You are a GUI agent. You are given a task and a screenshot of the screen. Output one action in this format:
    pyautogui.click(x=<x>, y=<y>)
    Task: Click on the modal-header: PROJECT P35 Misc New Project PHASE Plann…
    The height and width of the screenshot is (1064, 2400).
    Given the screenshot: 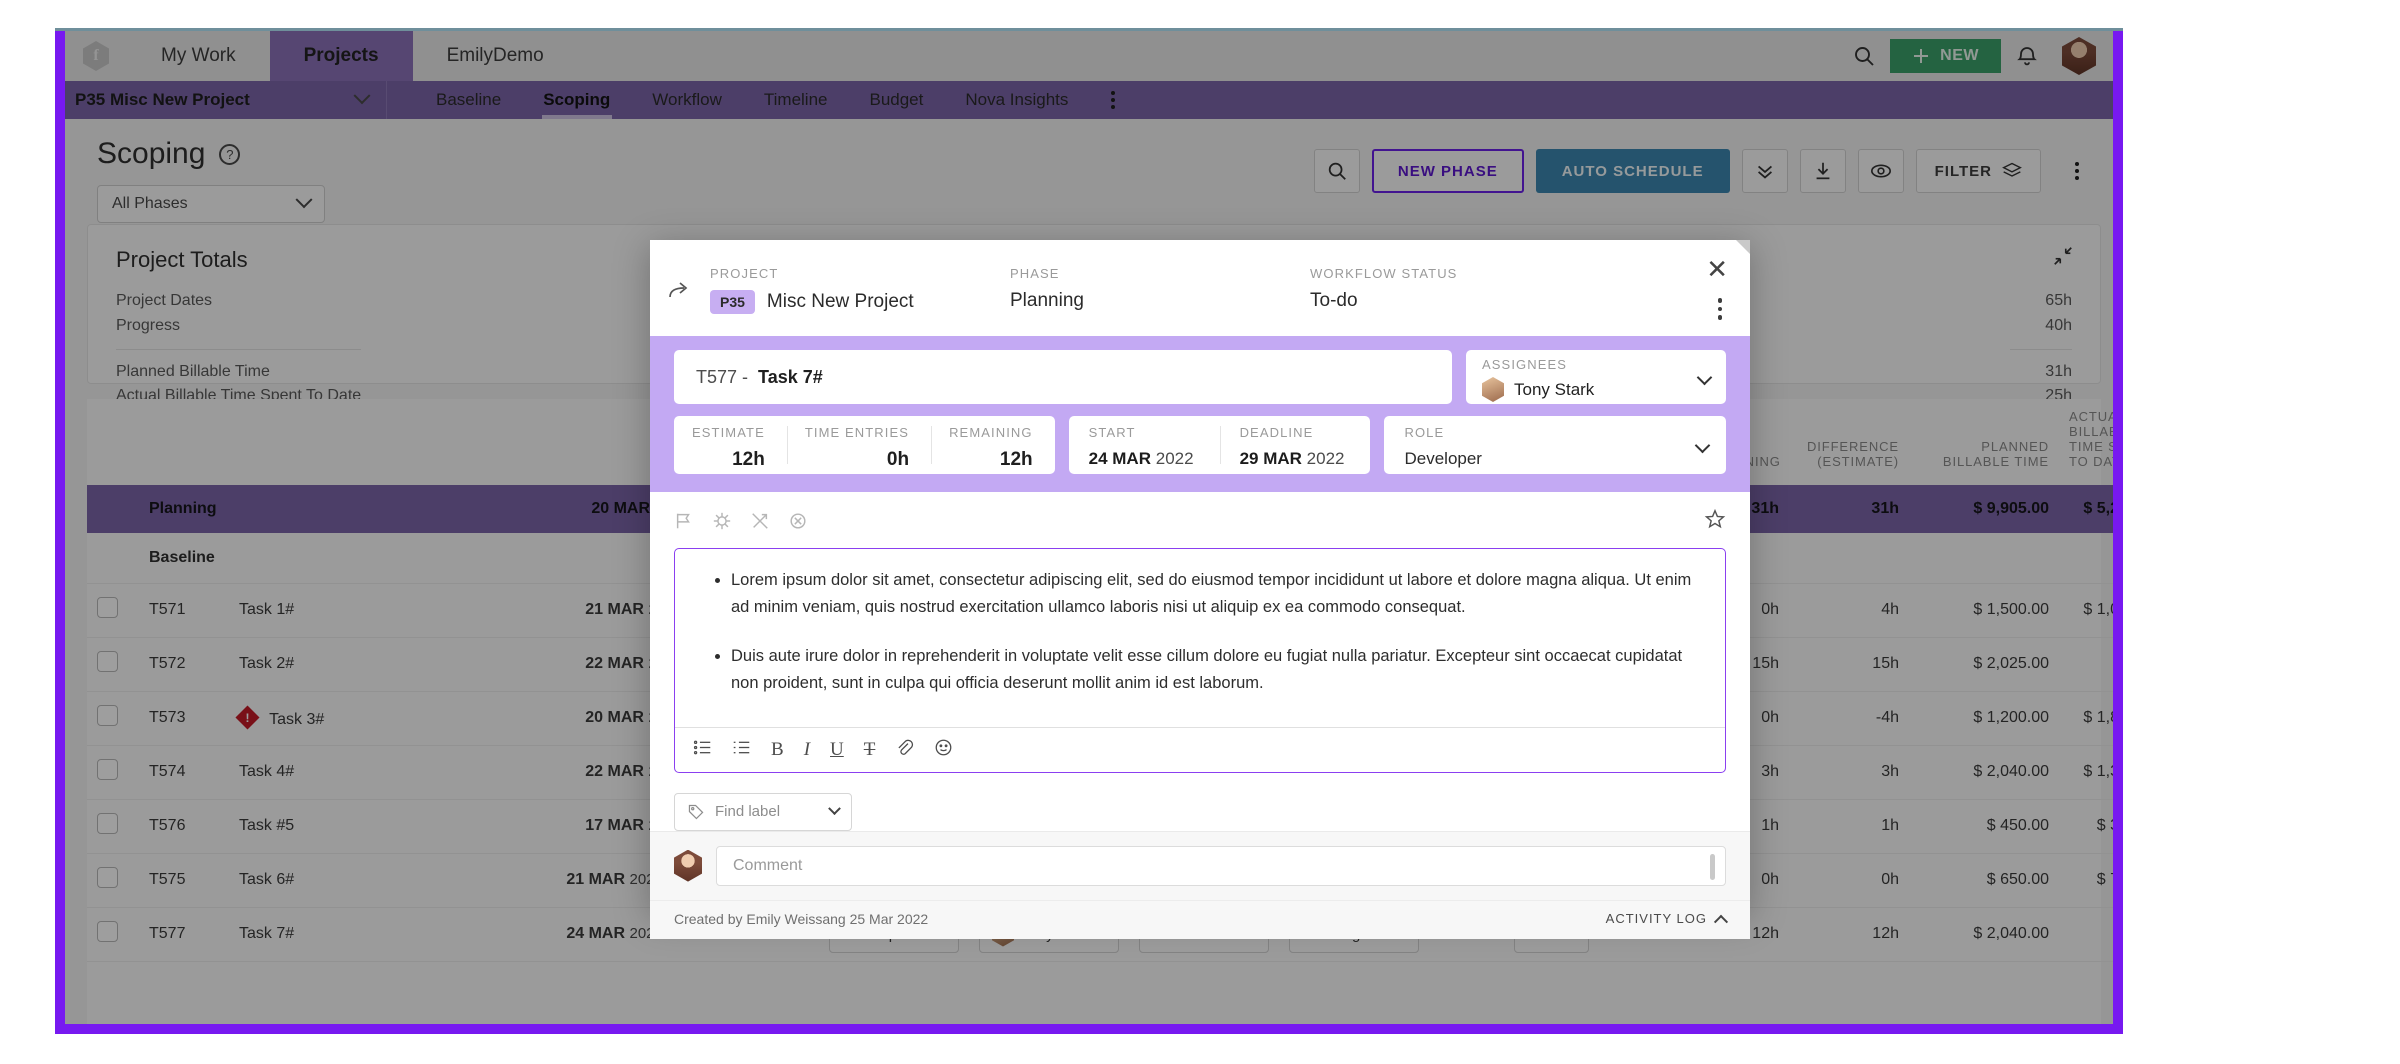 What is the action you would take?
    pyautogui.click(x=1200, y=288)
    